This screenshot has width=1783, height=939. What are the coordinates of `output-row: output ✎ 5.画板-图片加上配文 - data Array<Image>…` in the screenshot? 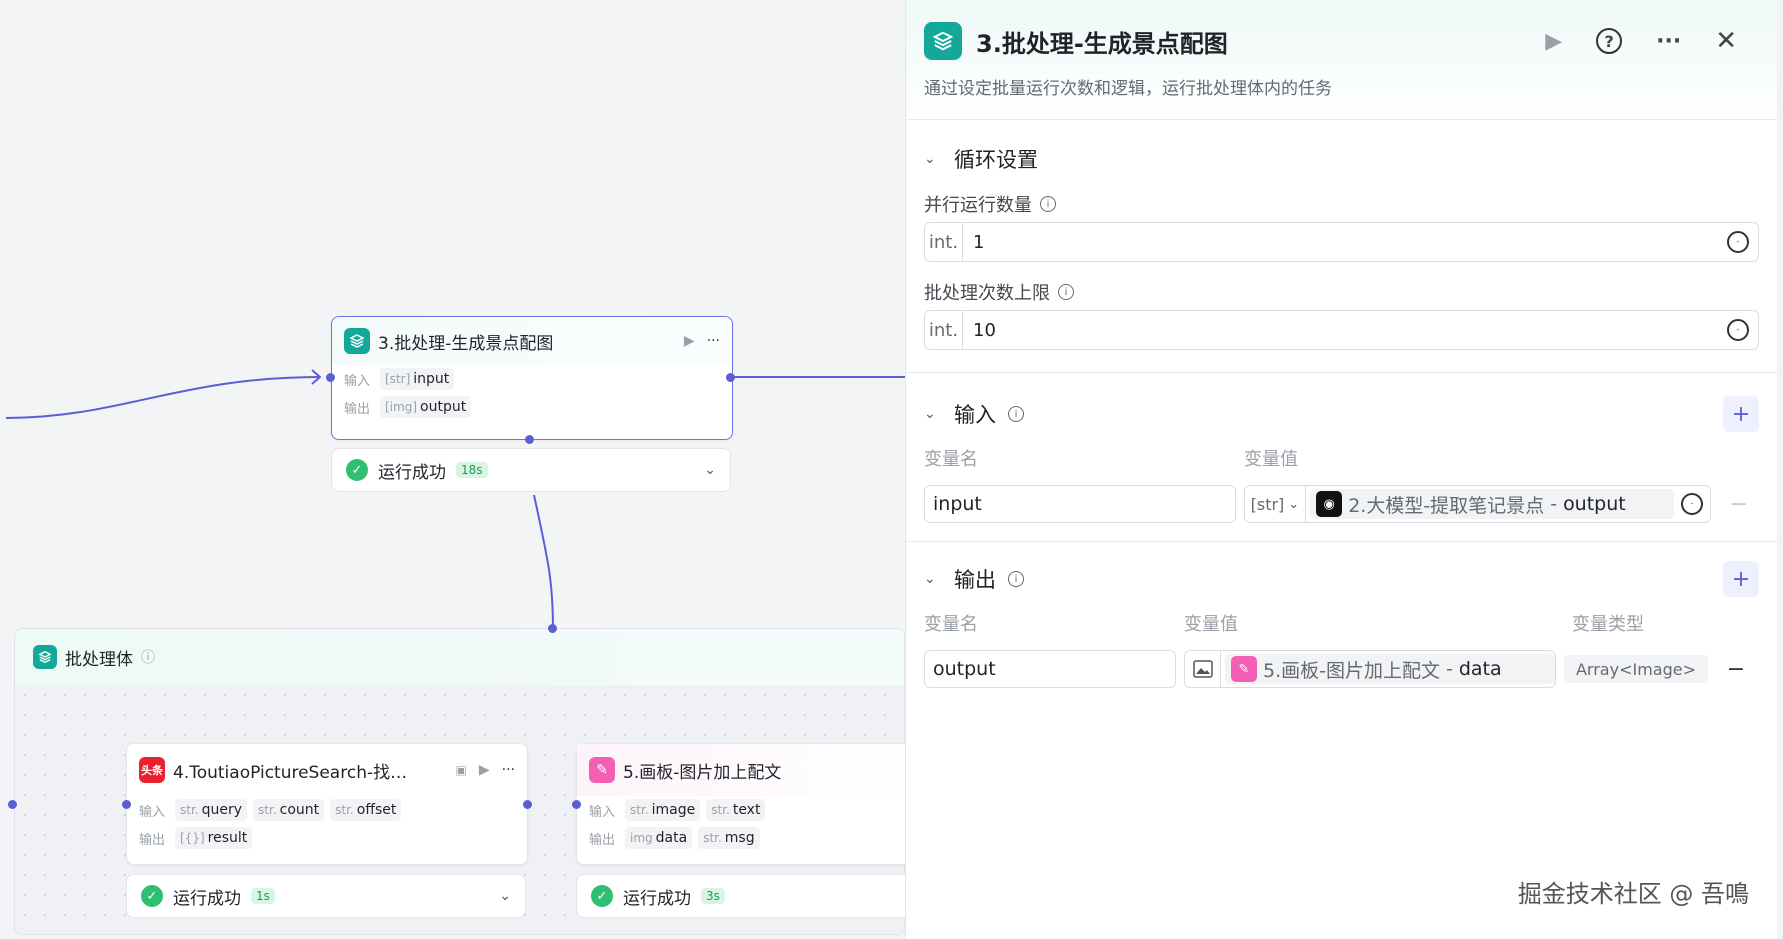 It's located at (1341, 669).